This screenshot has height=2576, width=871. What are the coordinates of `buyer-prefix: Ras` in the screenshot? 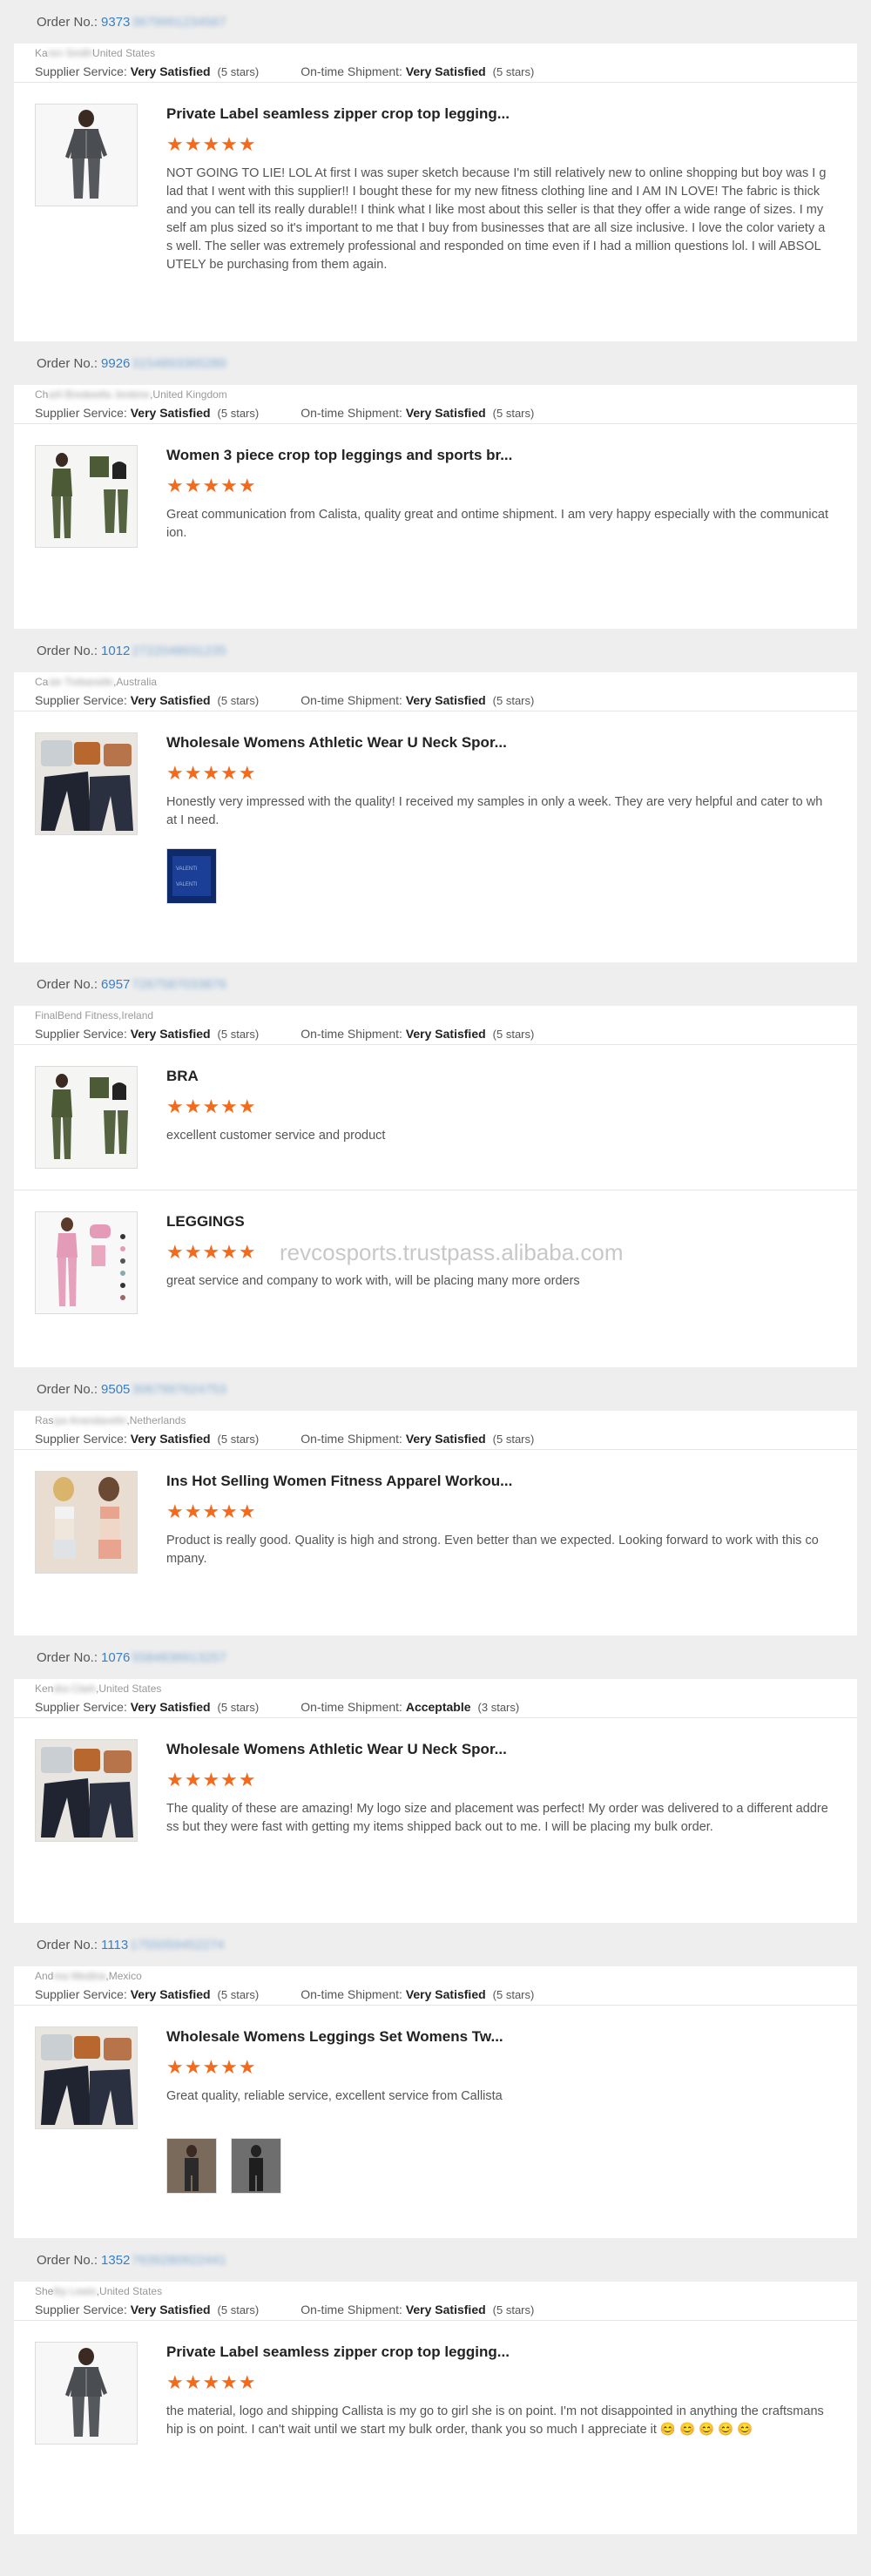 It's located at (44, 1420).